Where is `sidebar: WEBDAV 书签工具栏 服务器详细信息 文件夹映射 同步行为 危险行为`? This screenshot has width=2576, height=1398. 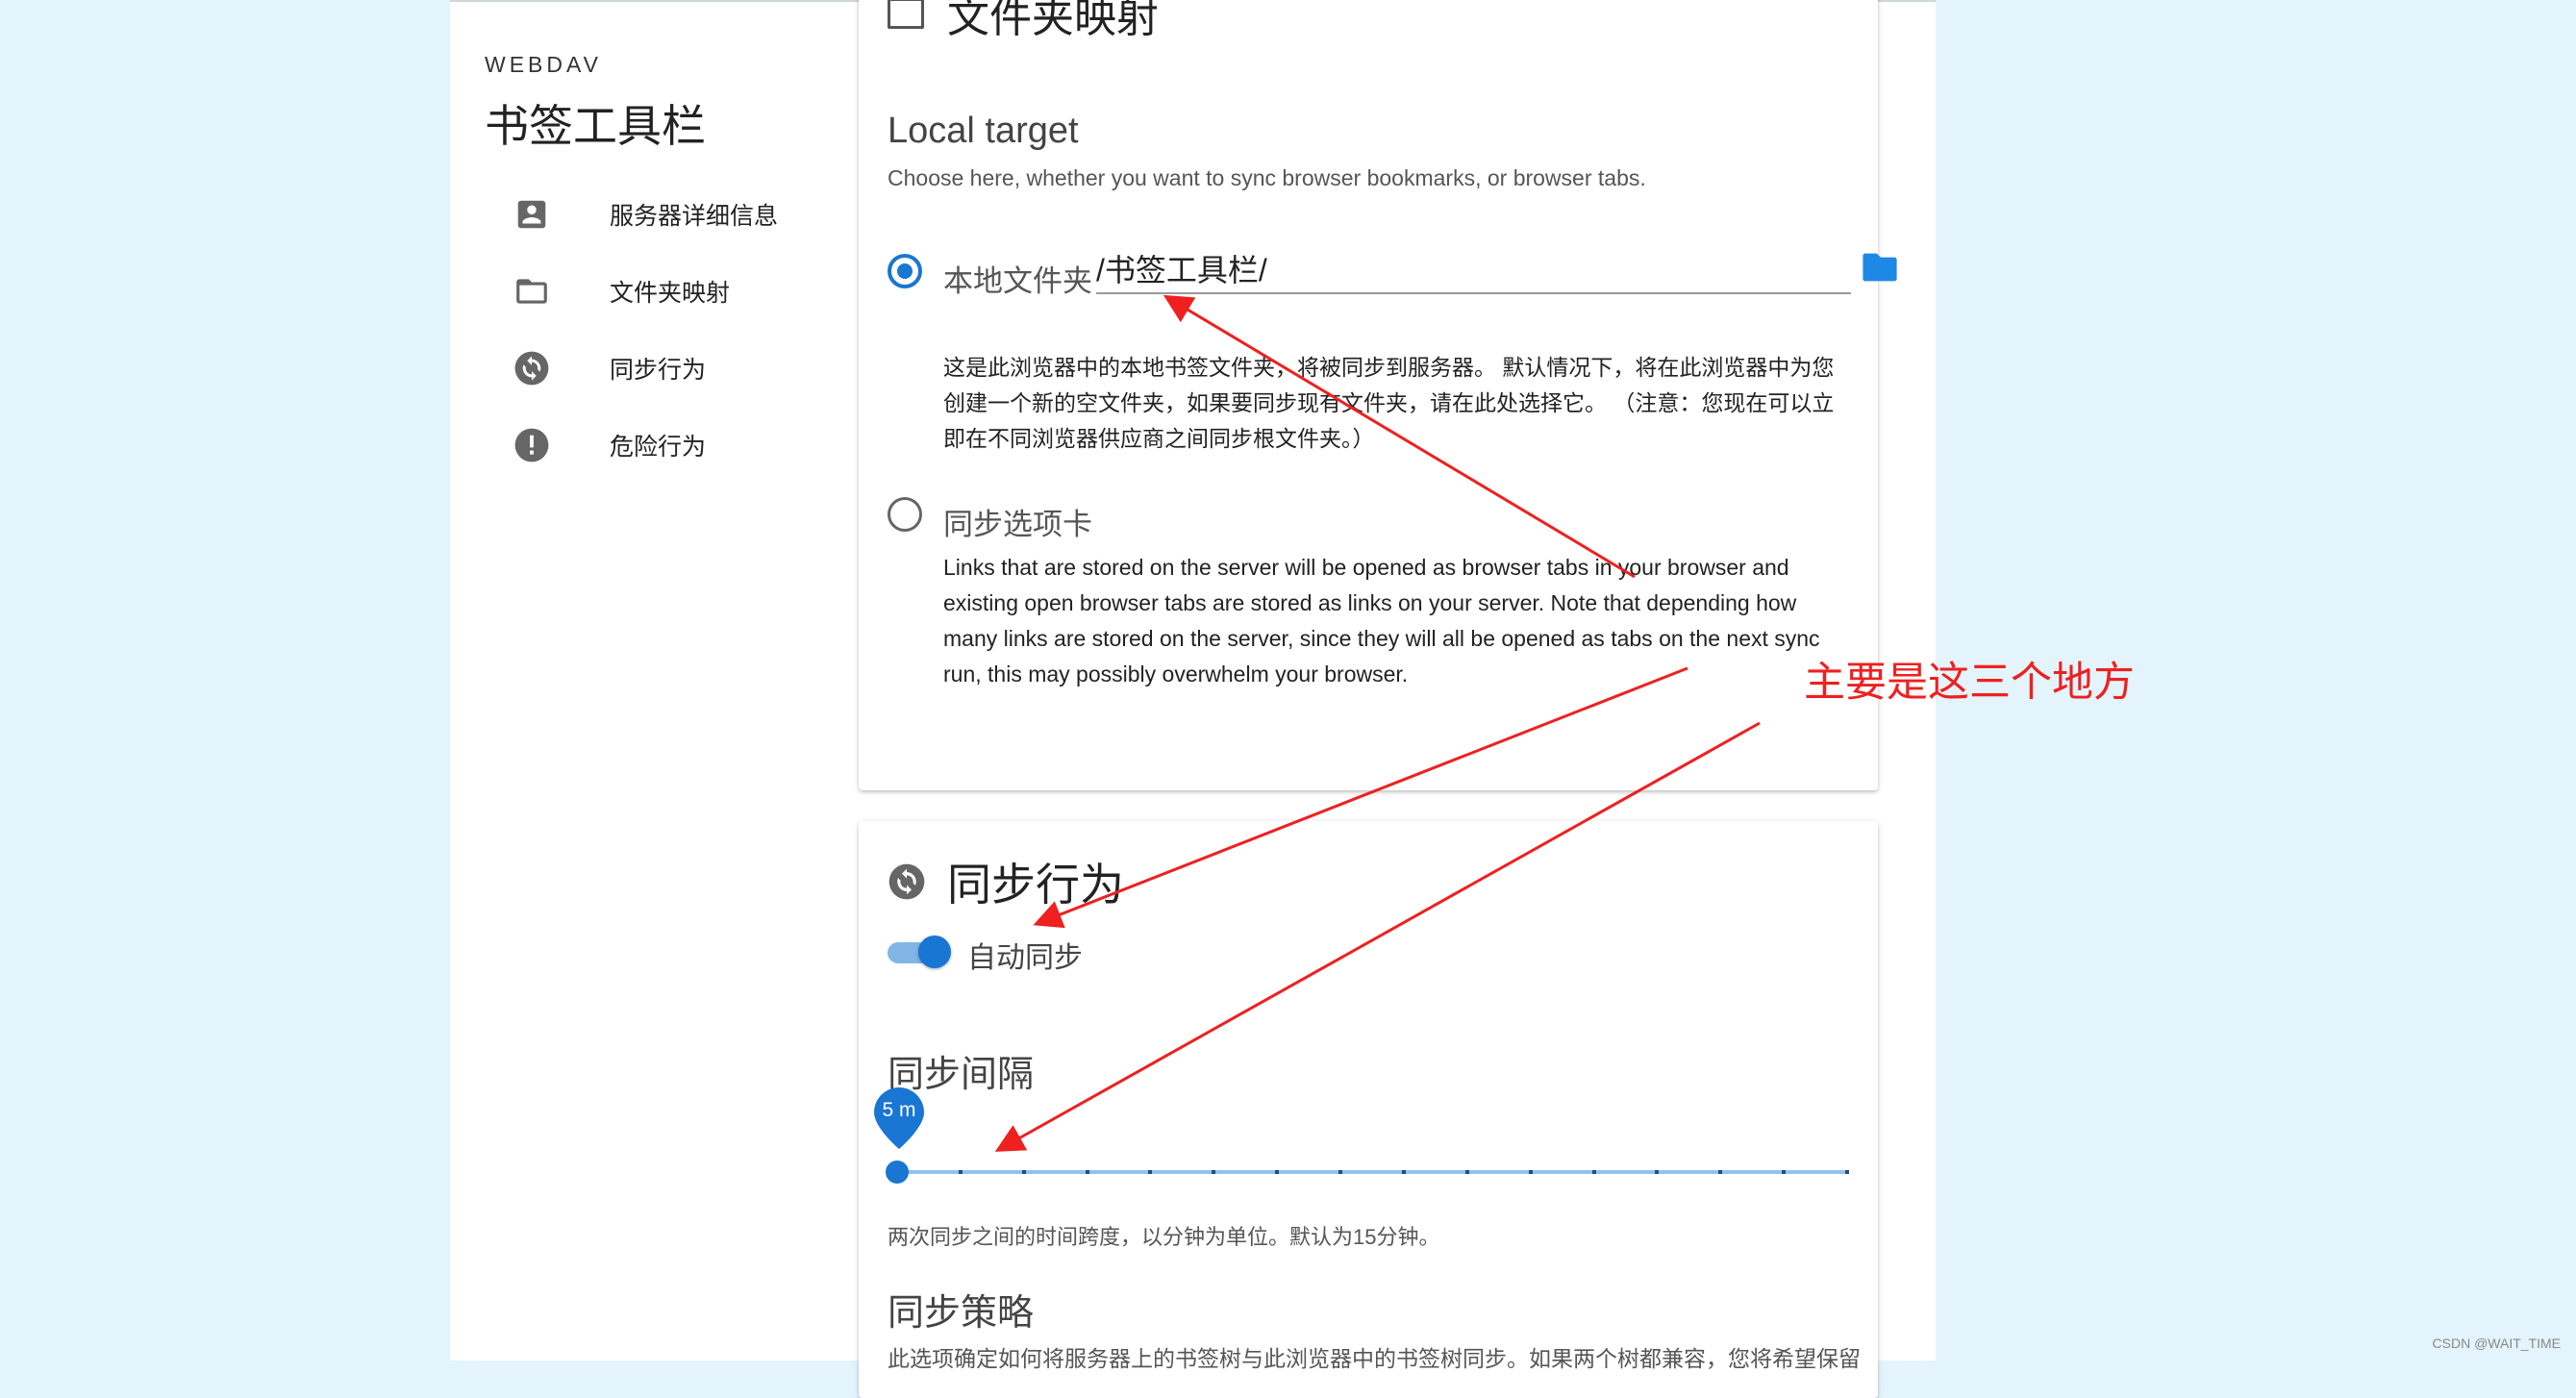
sidebar: WEBDAV 书签工具栏 服务器详细信息 文件夹映射 同步行为 危险行为 is located at coordinates (648, 268).